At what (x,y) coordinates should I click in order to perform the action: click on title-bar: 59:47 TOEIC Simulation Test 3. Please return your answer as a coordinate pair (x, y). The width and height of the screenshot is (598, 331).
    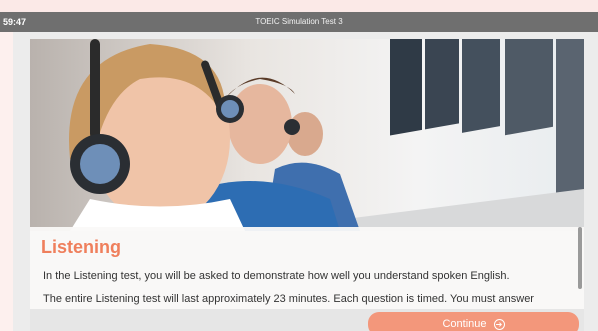
    Looking at the image, I should click on (299, 22).